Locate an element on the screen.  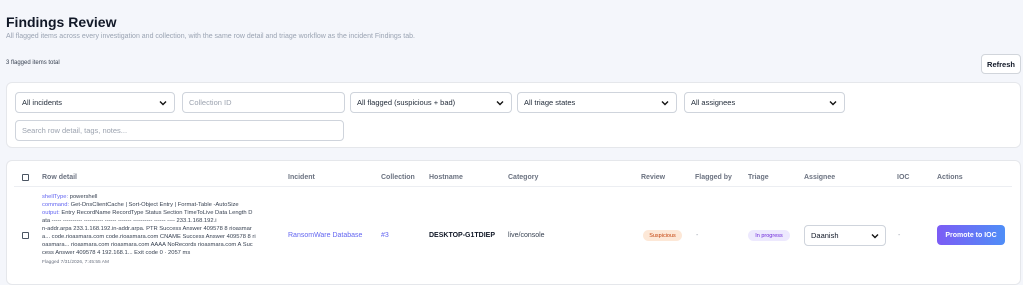
col-header-ioc: IOC is located at coordinates (903, 177).